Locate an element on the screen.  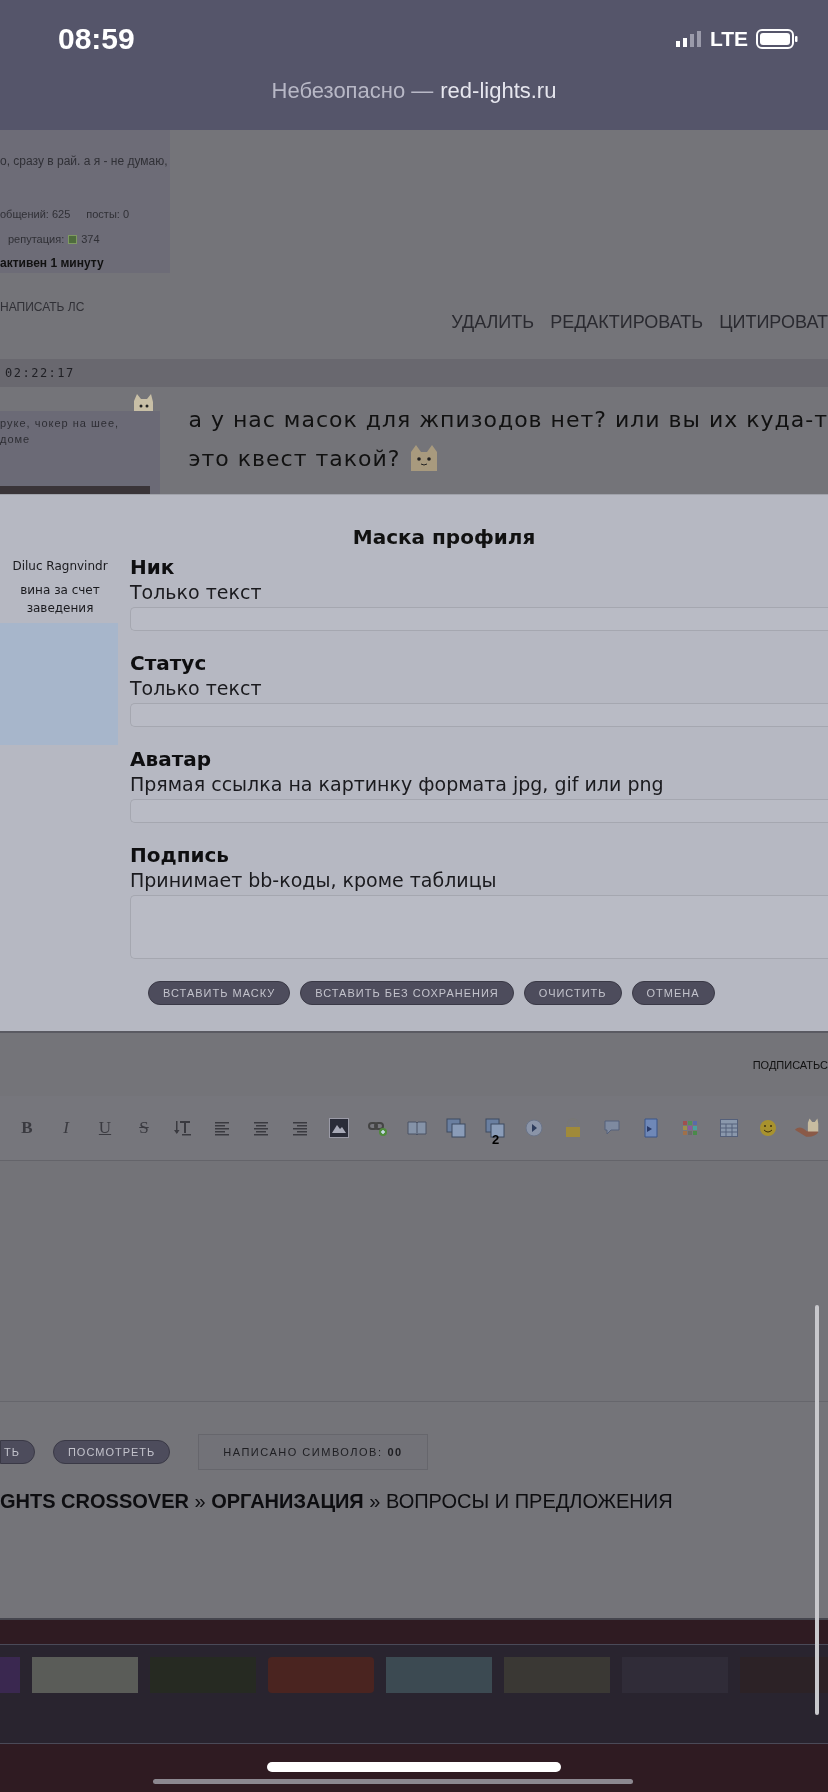
profile-quote: о, сразу в рай. а я - не думаю, is located at coordinates (84, 161).